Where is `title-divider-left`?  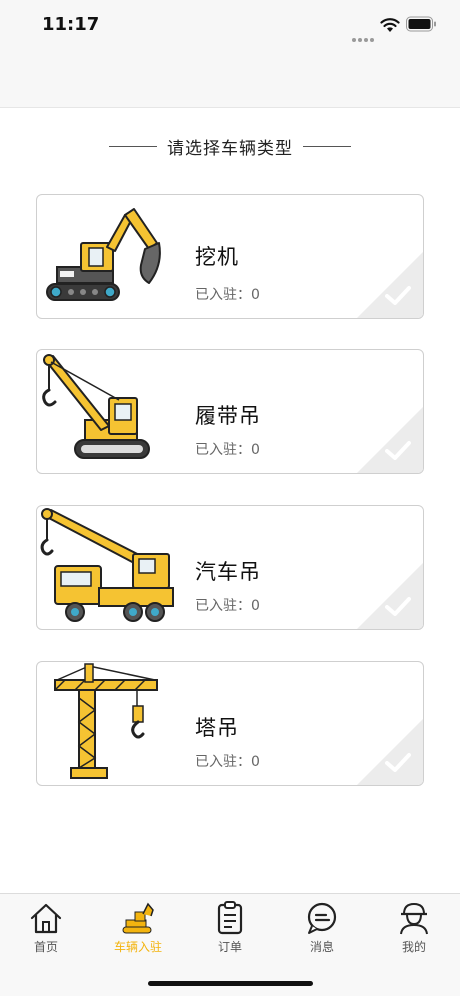
title-divider-left is located at coordinates (133, 146).